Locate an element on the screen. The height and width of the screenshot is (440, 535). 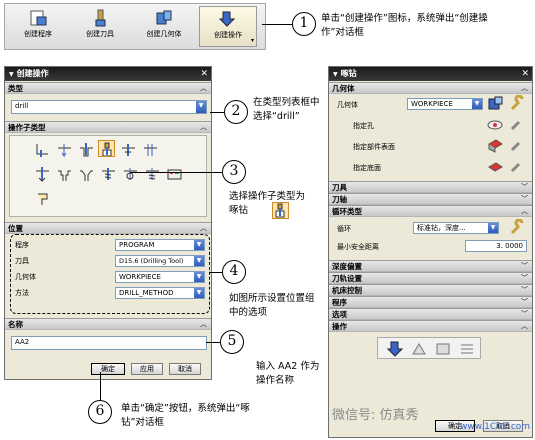
options-section-header: 选项 ﹀ is located at coordinates (430, 314).